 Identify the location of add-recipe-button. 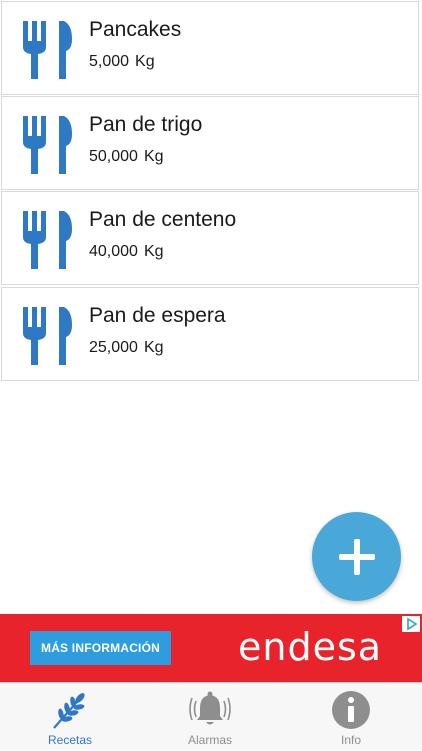
(356, 556).